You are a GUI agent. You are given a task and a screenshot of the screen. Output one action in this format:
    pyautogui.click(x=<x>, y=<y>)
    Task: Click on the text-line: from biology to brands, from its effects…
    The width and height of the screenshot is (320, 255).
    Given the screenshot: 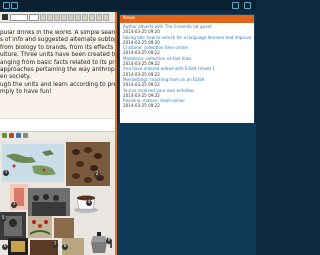 What is the action you would take?
    pyautogui.click(x=57, y=47)
    